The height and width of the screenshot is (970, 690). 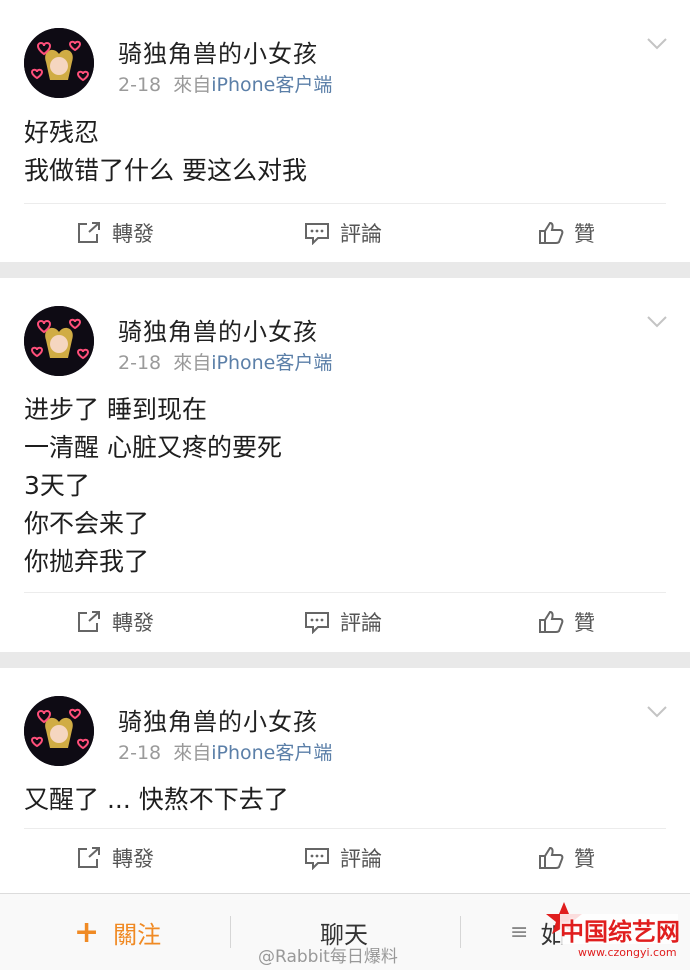 I want to click on post-line: 一清醒 心脏又疼的要死, so click(x=153, y=447).